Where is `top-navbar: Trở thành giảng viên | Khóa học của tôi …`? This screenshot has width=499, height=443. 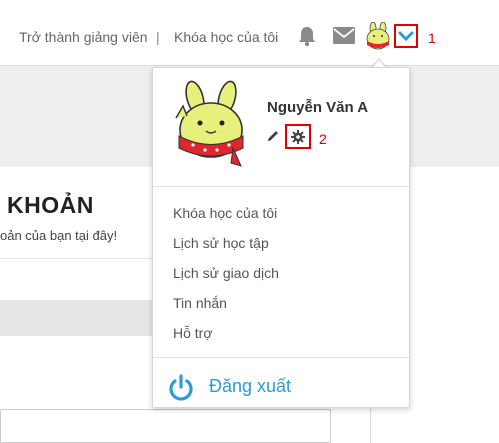
top-navbar: Trở thành giảng viên | Khóa học của tôi … is located at coordinates (249, 33).